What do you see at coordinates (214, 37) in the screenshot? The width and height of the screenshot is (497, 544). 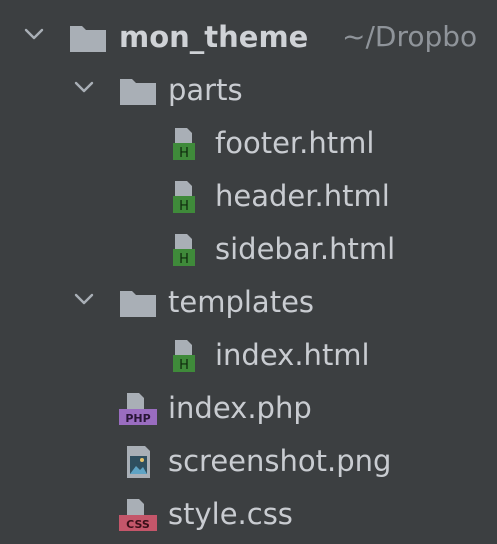 I see `root-folder-name: mon_theme` at bounding box center [214, 37].